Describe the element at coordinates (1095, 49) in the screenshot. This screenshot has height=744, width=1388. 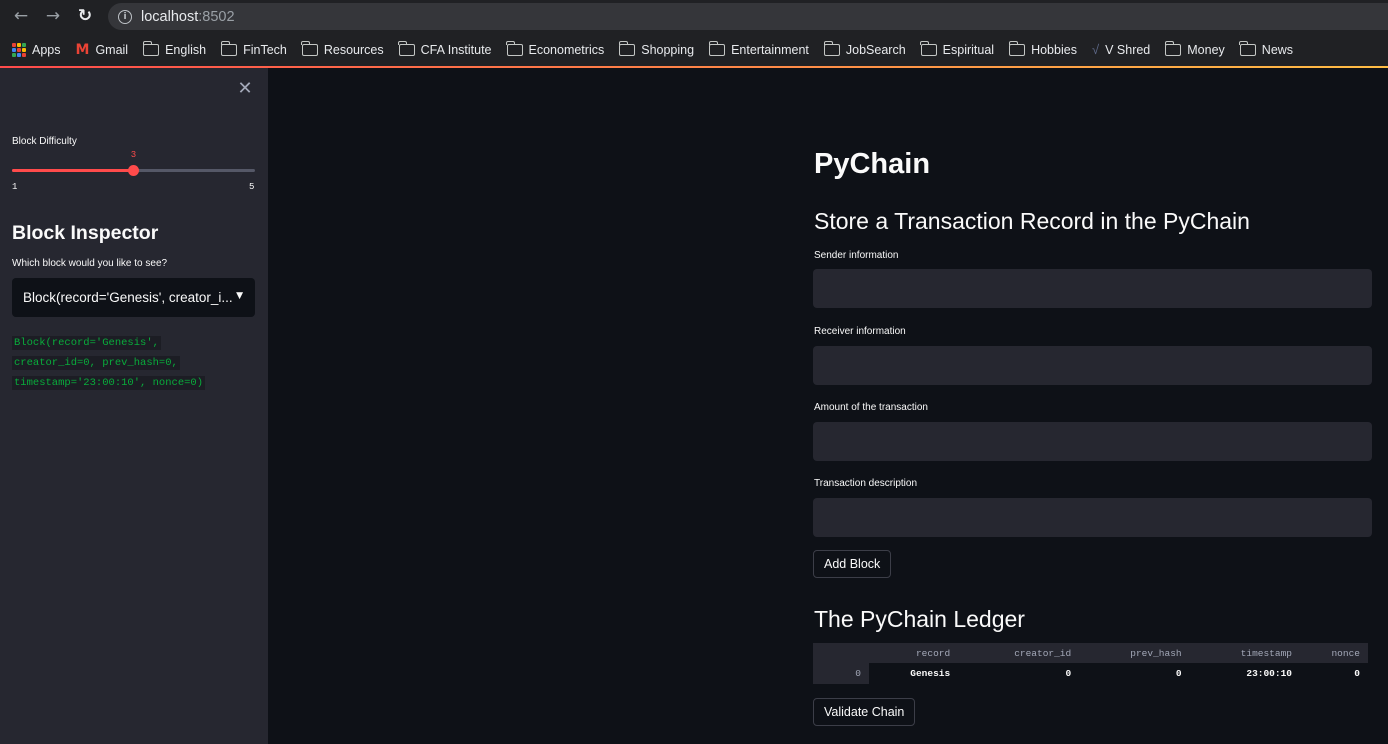
I see `vshred-icon: √` at that location.